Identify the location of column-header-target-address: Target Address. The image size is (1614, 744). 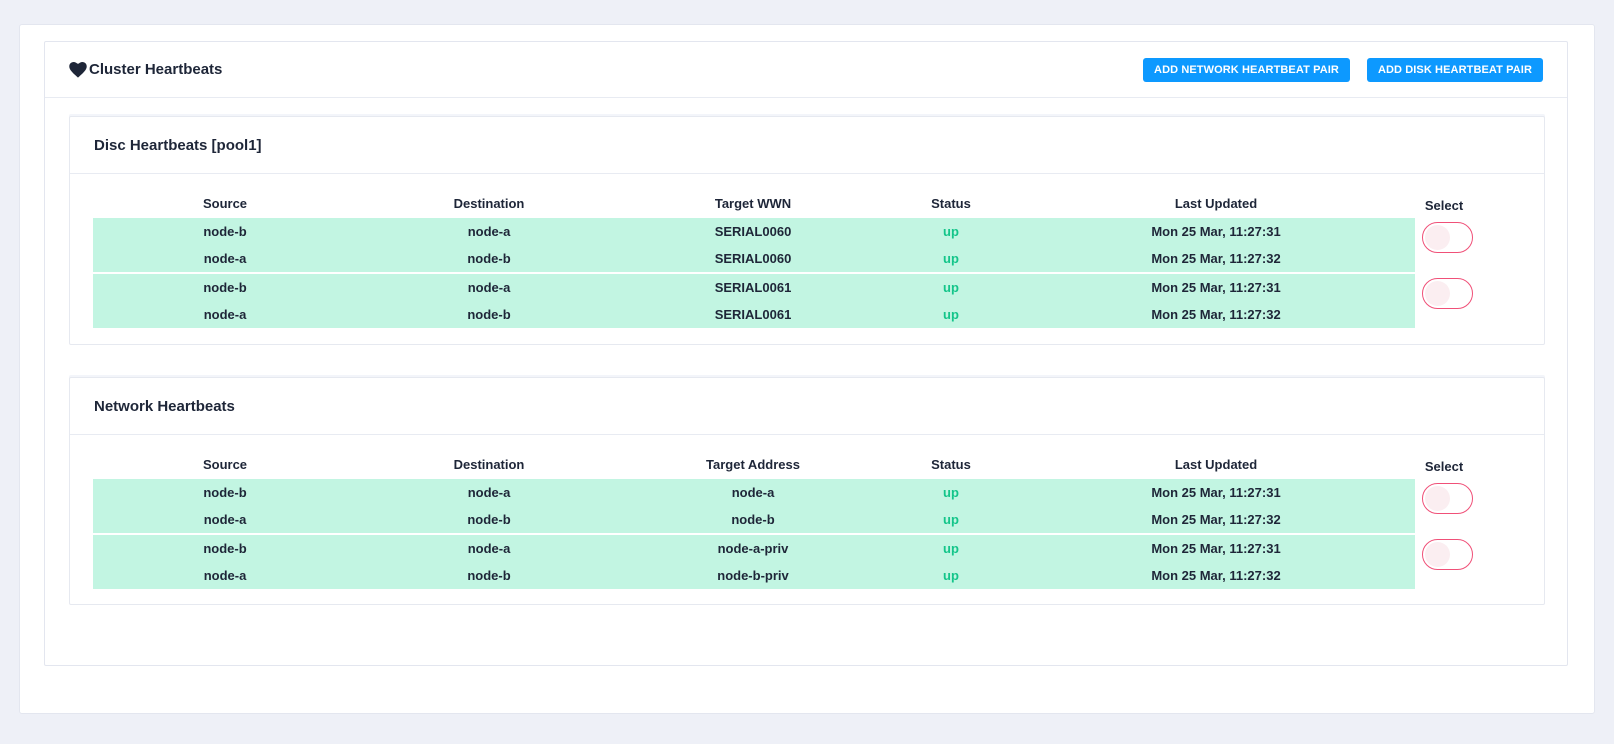
(753, 464).